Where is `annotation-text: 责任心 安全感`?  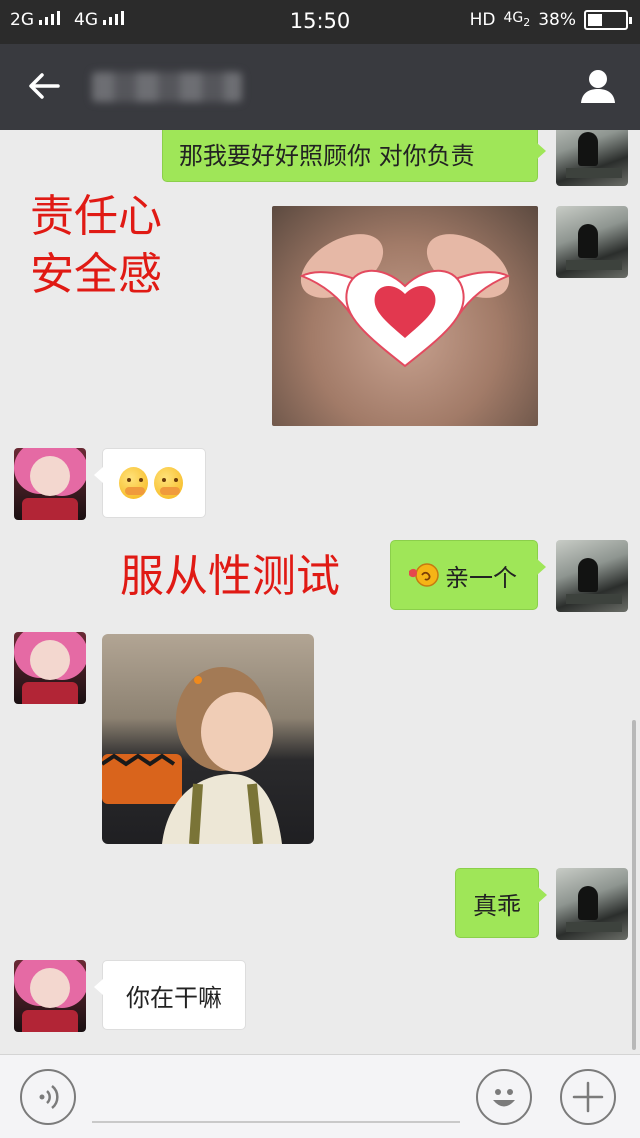
annotation-text: 责任心 安全感 is located at coordinates (96, 246).